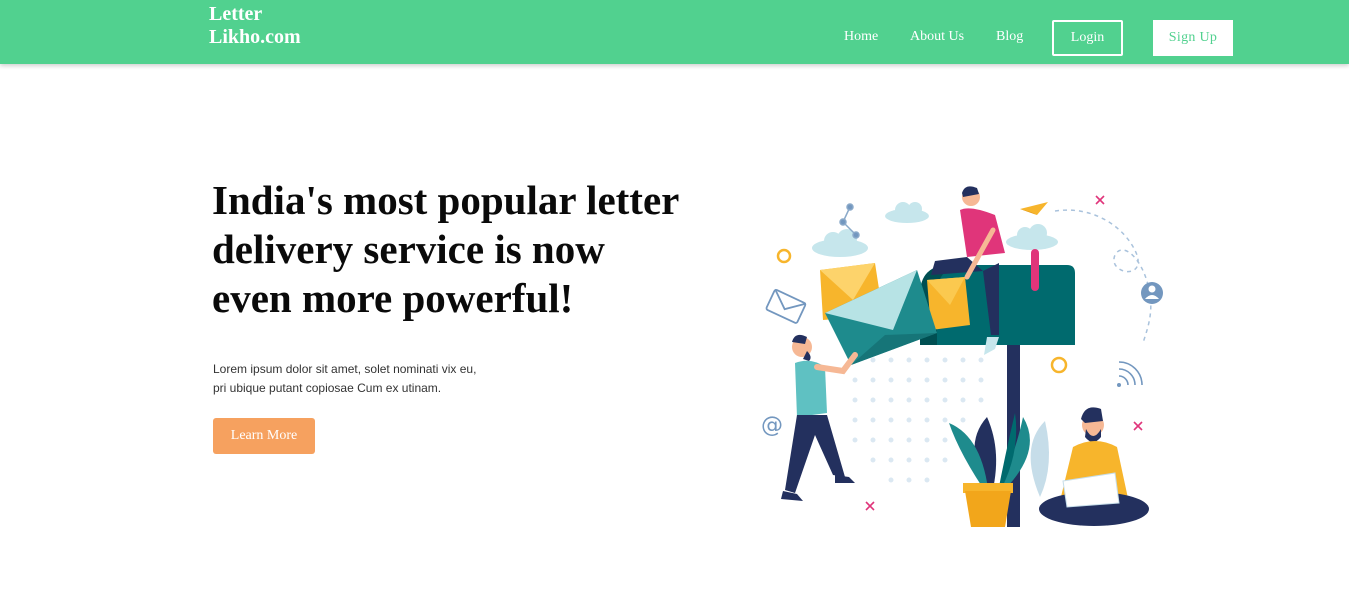  What do you see at coordinates (1152, 293) in the screenshot?
I see `user-icon` at bounding box center [1152, 293].